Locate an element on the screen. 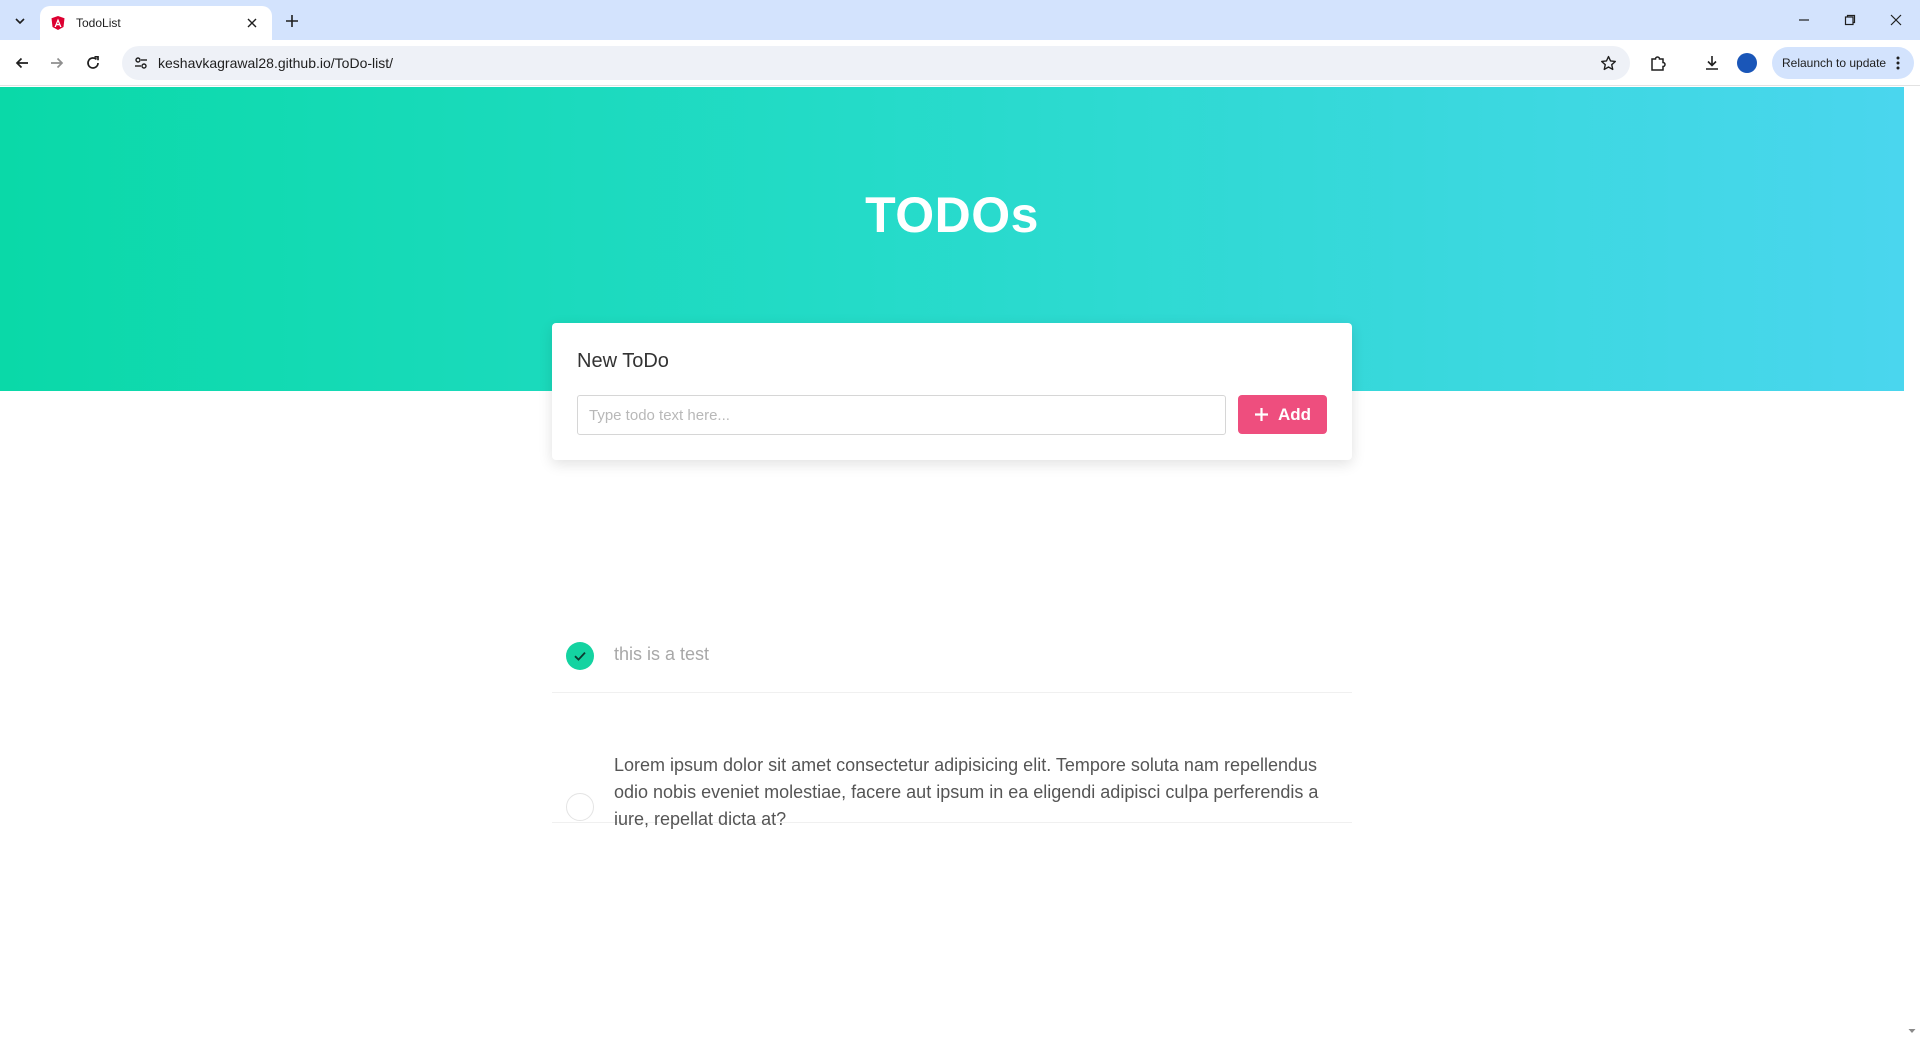  todo-text-input is located at coordinates (901, 415).